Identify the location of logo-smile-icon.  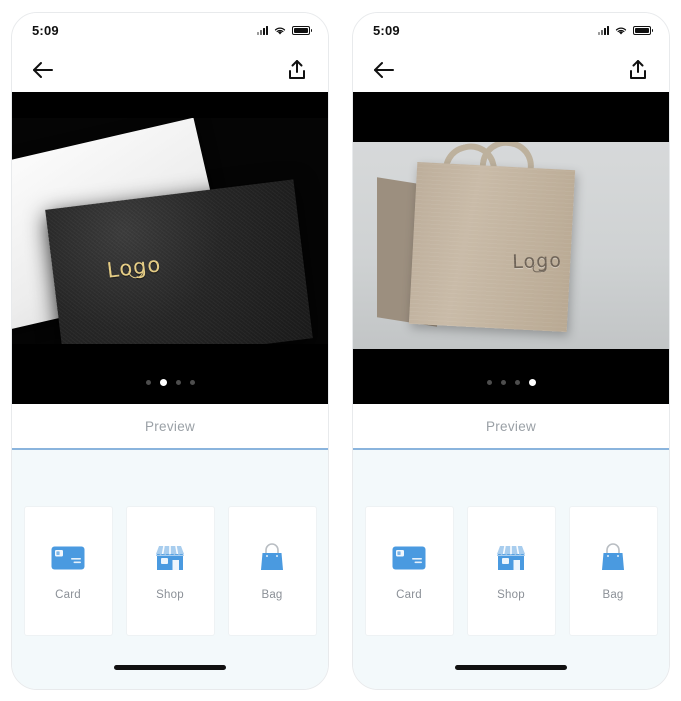
(539, 268).